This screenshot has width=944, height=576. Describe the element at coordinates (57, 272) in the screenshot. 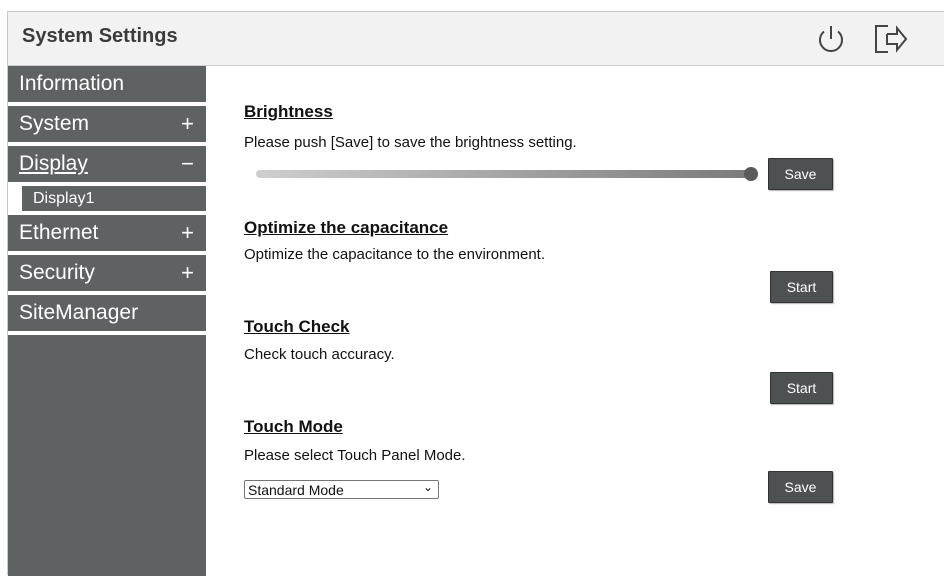

I see `sidebar-item-label: Security` at that location.